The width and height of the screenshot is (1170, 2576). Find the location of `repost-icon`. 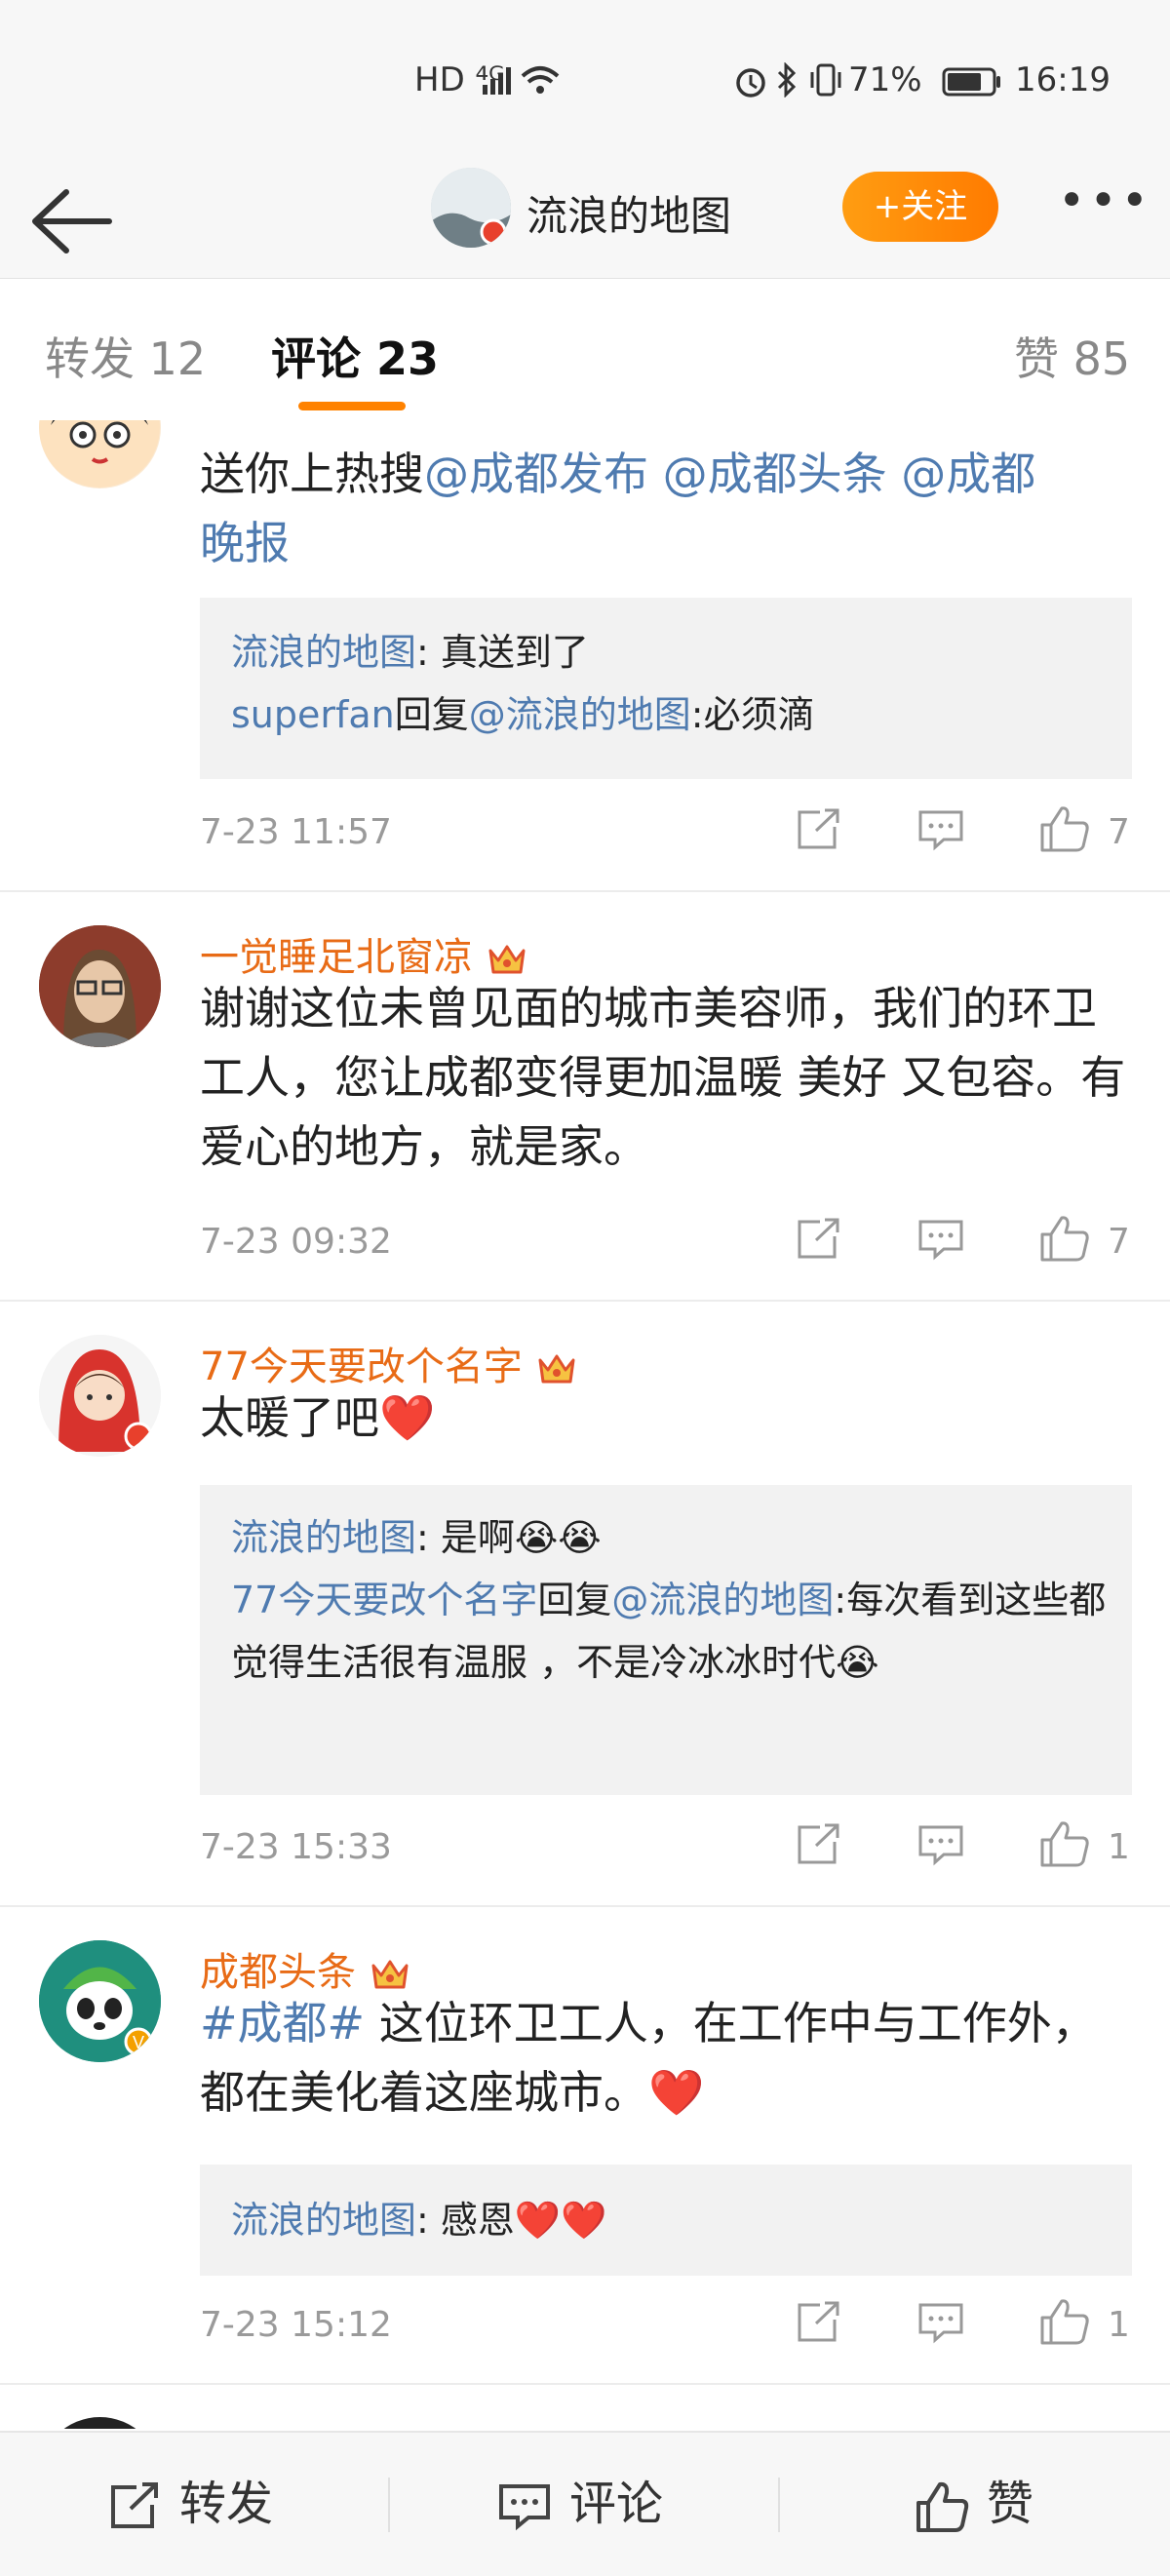

repost-icon is located at coordinates (134, 2505).